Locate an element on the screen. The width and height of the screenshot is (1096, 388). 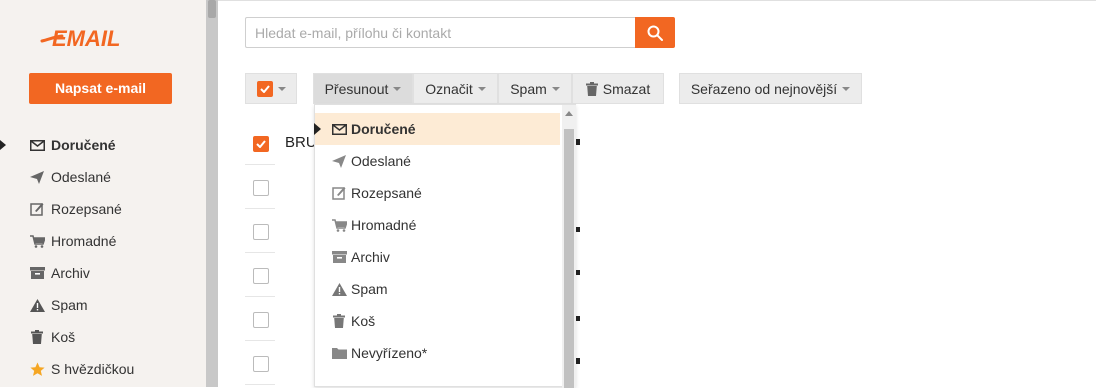
star-icon is located at coordinates (37, 369).